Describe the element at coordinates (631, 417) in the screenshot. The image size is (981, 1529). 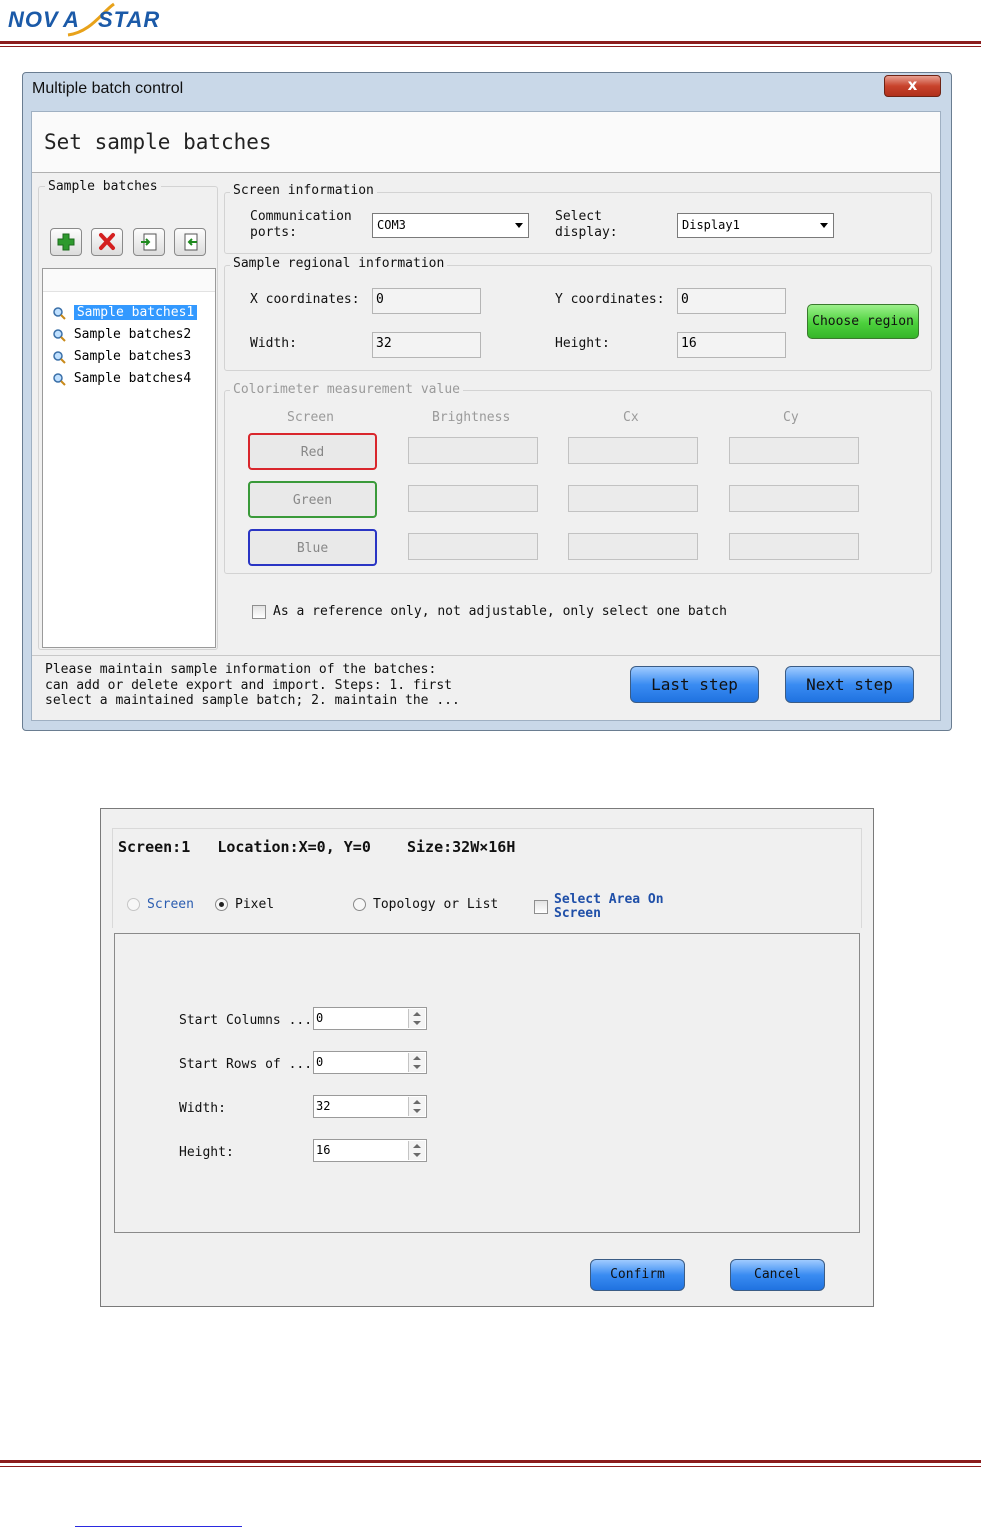
I see `column-header-cx: Cx` at that location.